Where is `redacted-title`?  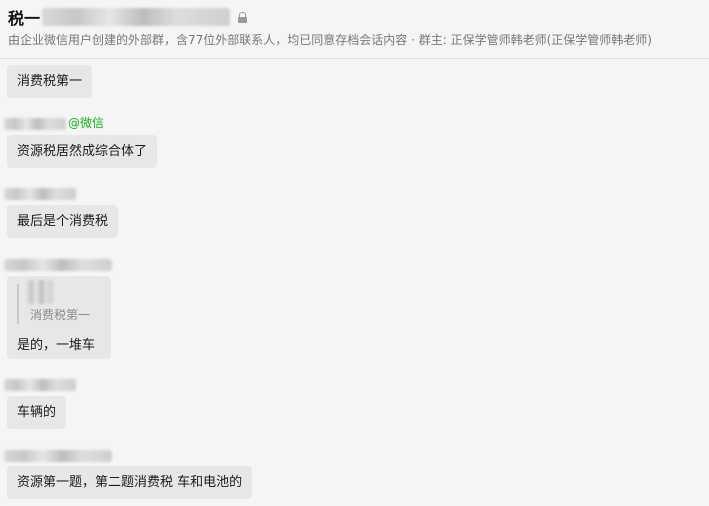
redacted-title is located at coordinates (136, 17).